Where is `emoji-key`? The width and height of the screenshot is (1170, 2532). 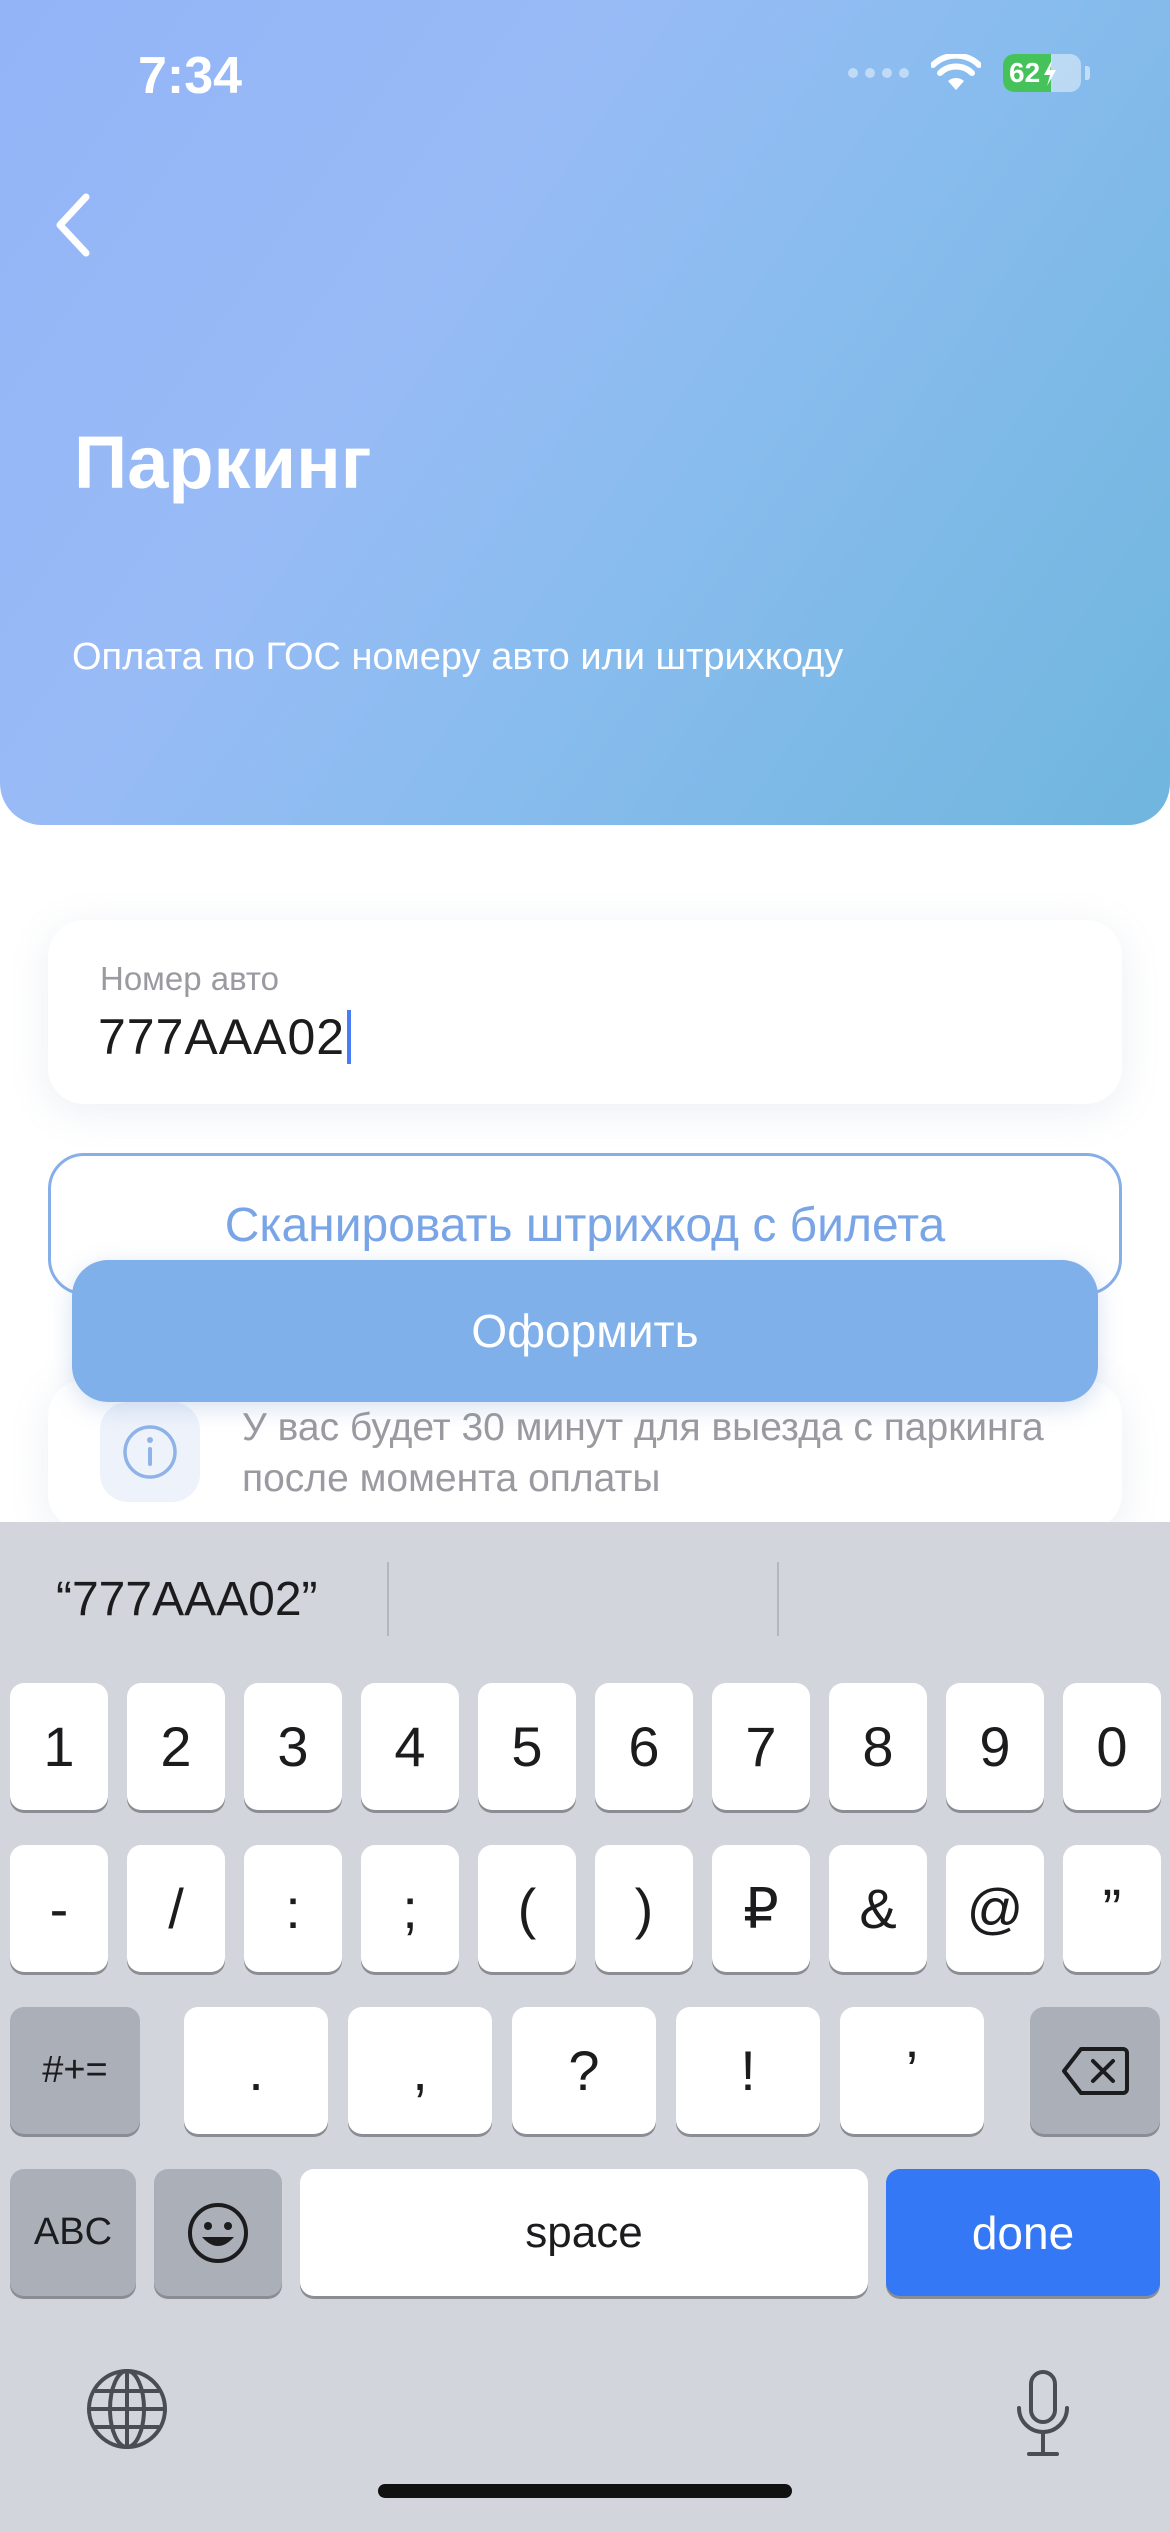
emoji-key is located at coordinates (218, 2232).